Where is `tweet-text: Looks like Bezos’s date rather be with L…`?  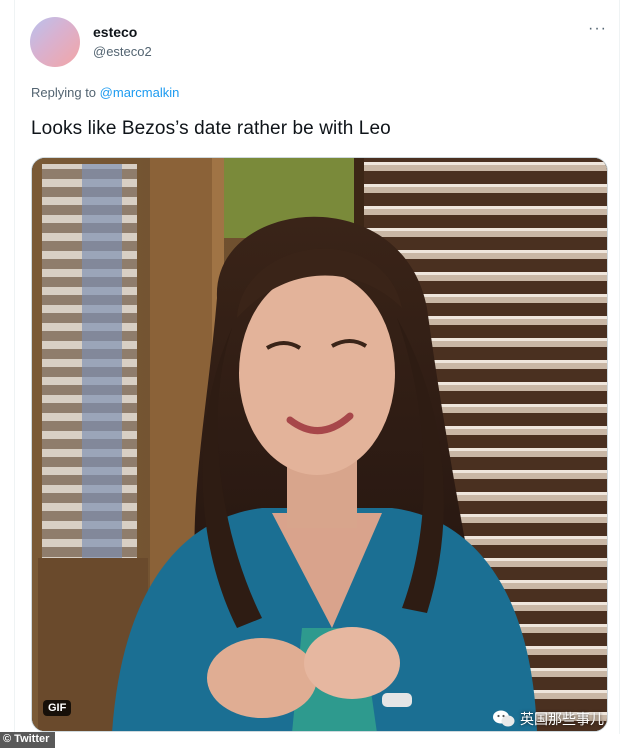 tweet-text: Looks like Bezos’s date rather be with L… is located at coordinates (211, 128).